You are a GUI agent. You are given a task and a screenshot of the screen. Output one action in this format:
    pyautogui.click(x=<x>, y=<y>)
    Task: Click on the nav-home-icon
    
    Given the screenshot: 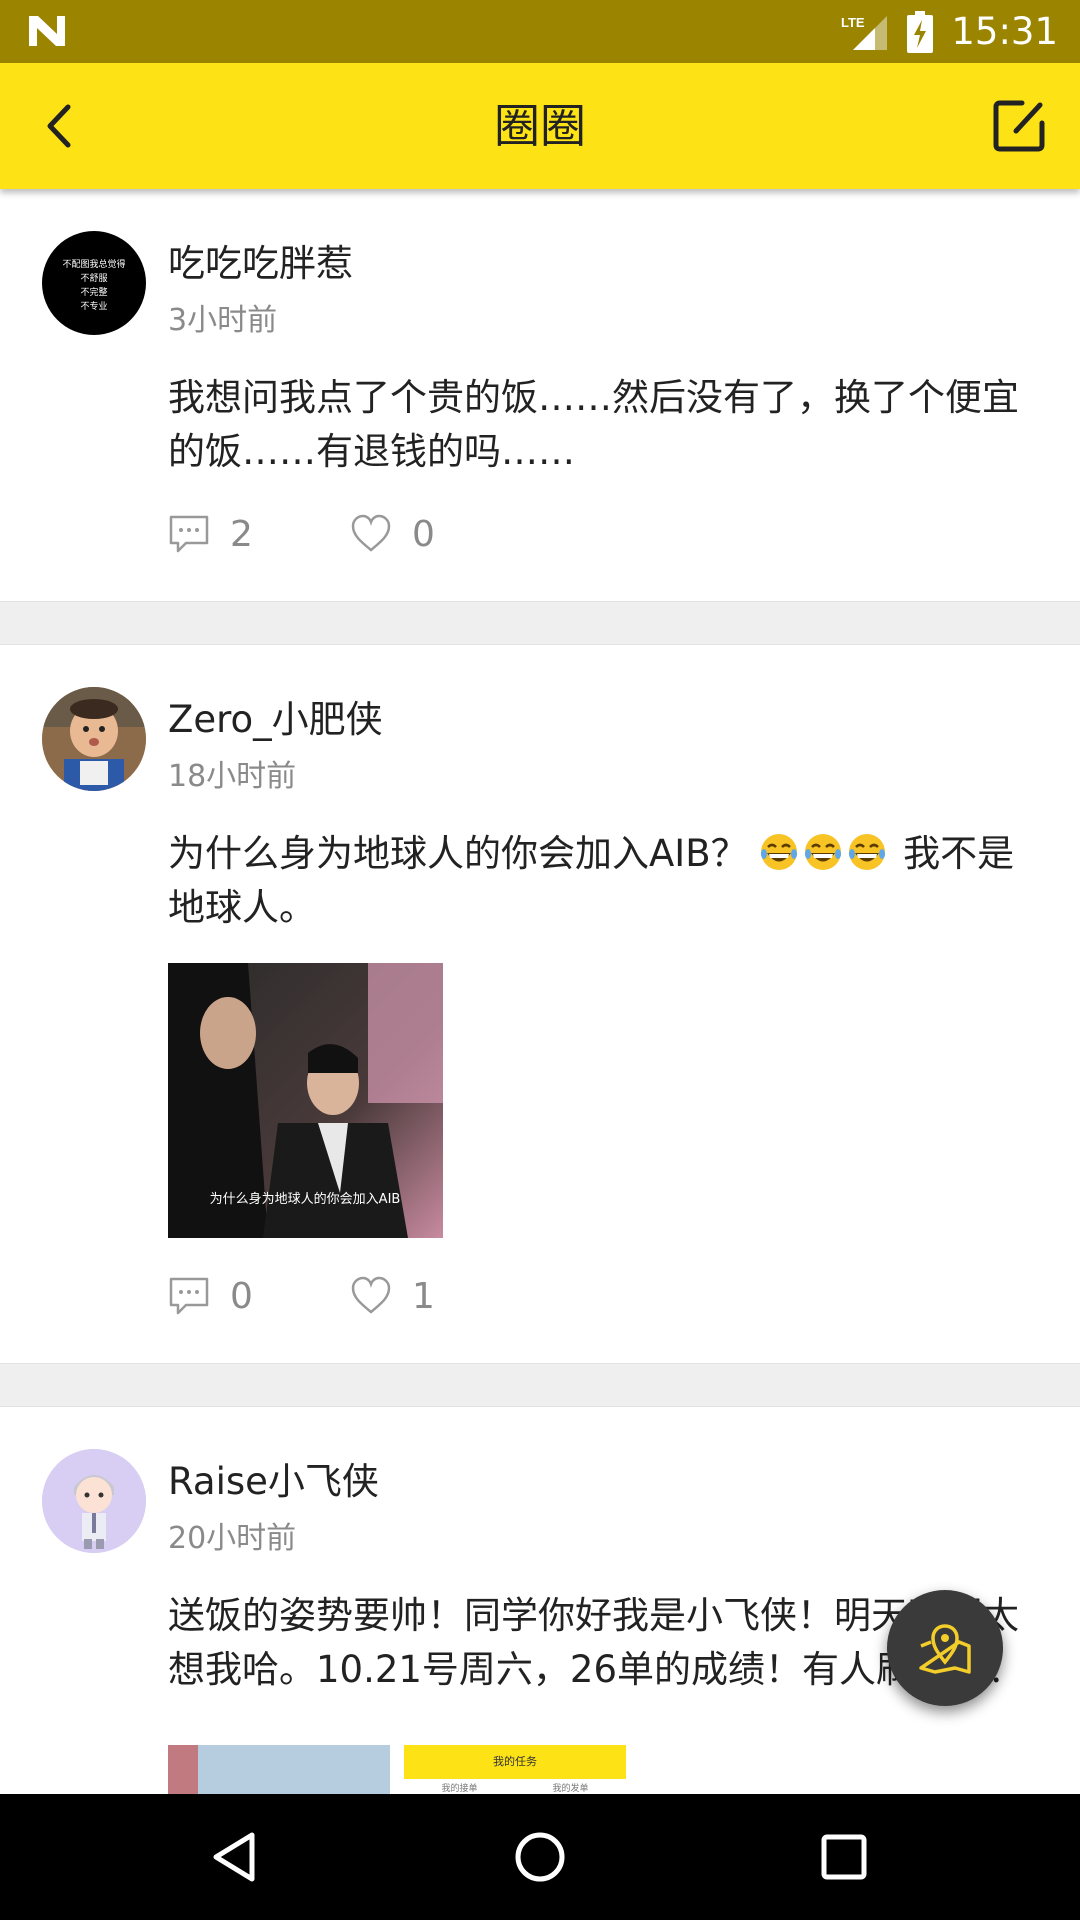 What is the action you would take?
    pyautogui.click(x=540, y=1857)
    